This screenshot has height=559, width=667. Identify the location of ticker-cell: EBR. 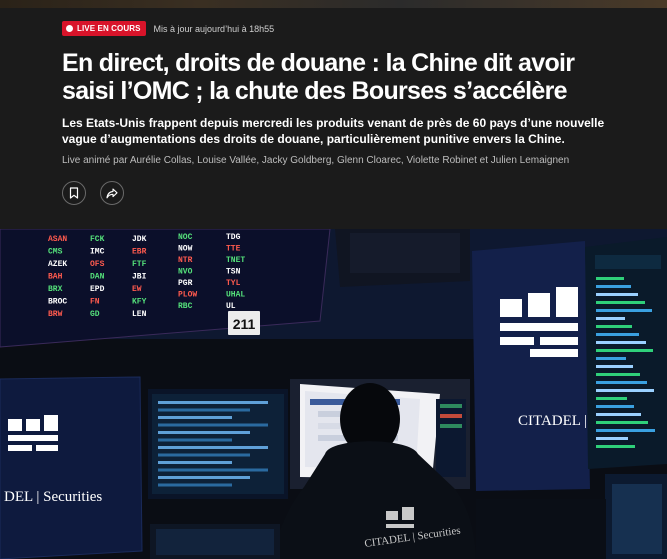
(139, 252).